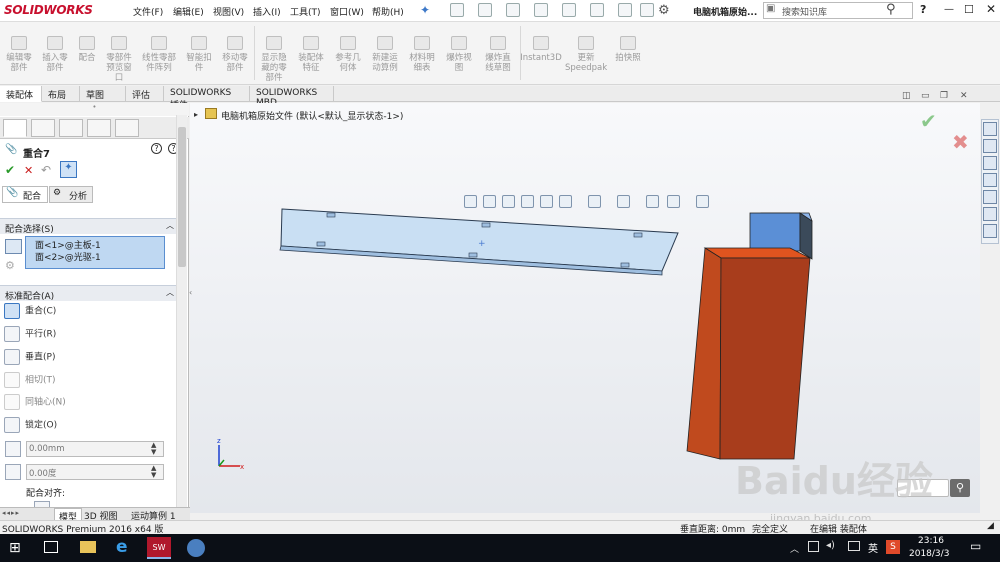  What do you see at coordinates (159, 548) in the screenshot?
I see `solidworks-taskbar-icon: SW` at bounding box center [159, 548].